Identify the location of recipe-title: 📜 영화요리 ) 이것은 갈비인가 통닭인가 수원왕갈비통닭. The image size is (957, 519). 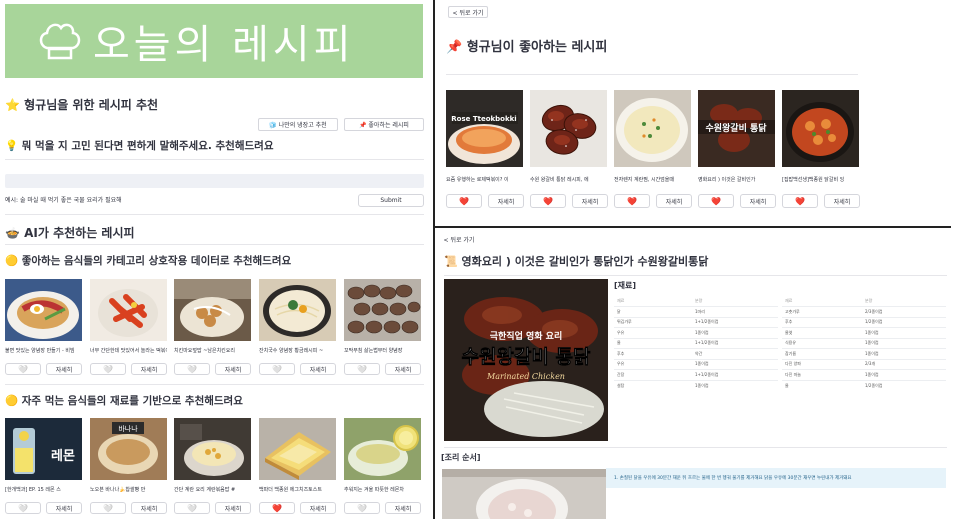
(576, 261).